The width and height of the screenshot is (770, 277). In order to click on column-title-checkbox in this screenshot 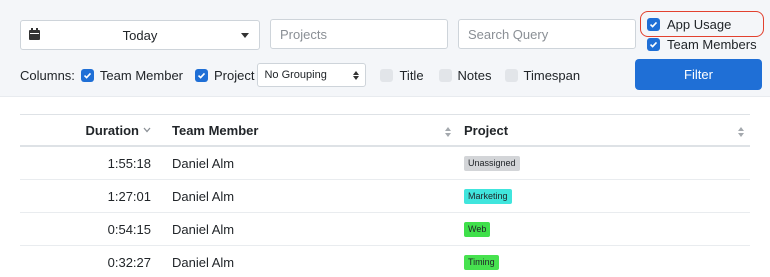, I will do `click(387, 75)`.